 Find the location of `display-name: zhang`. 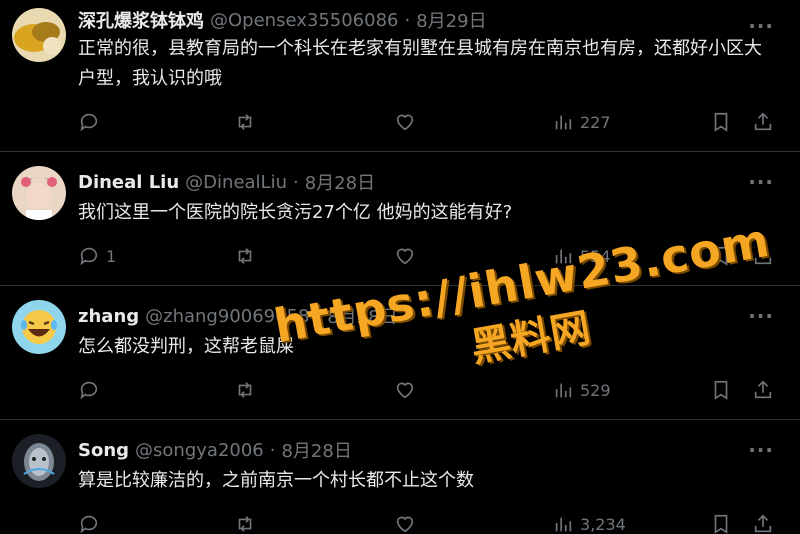

display-name: zhang is located at coordinates (108, 316).